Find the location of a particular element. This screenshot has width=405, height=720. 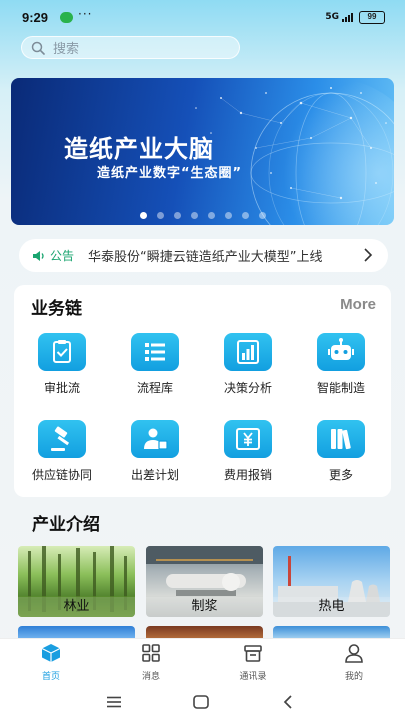

back-icon is located at coordinates (288, 702).